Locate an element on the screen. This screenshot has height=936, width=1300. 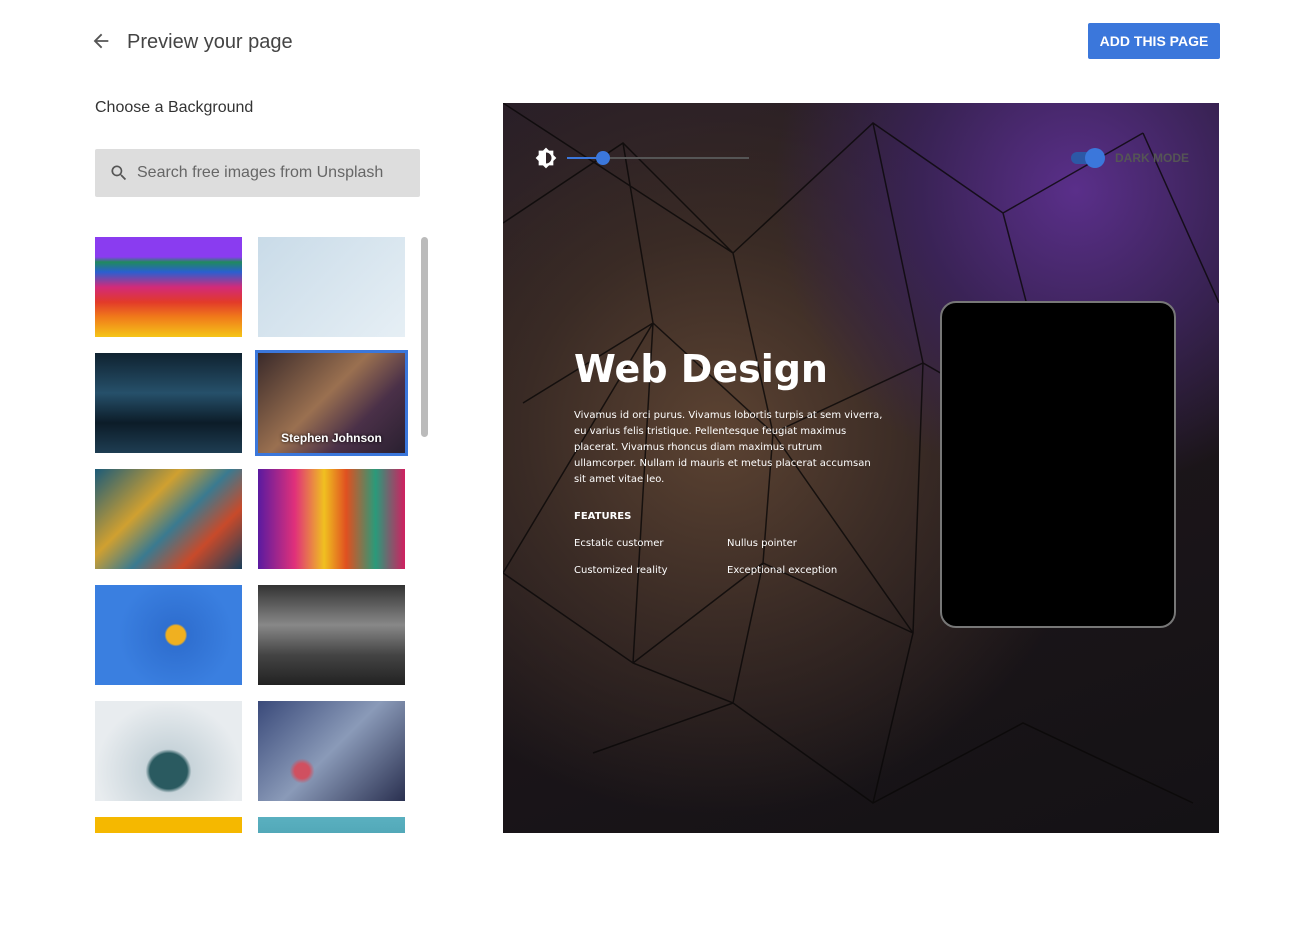
thumbnail-rainbow-arches is located at coordinates (168, 287).